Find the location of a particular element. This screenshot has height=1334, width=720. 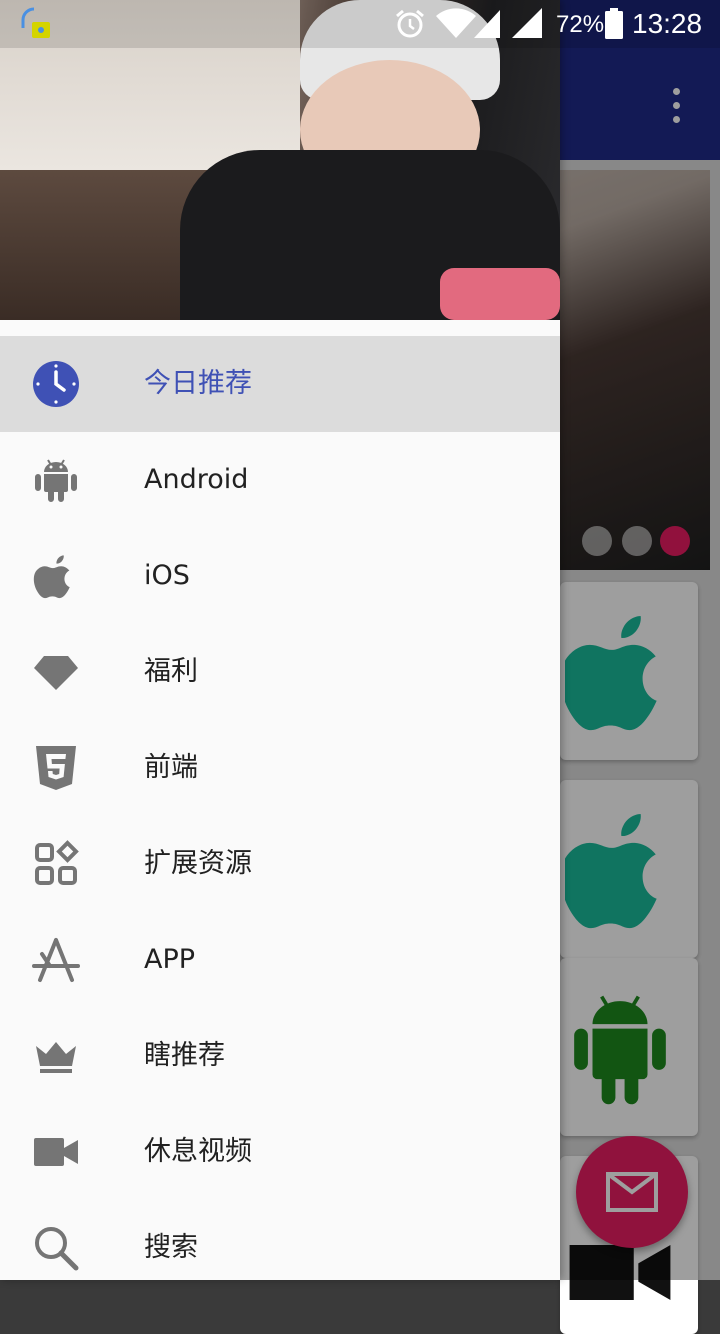

battery-percent: 72% is located at coordinates (580, 24).